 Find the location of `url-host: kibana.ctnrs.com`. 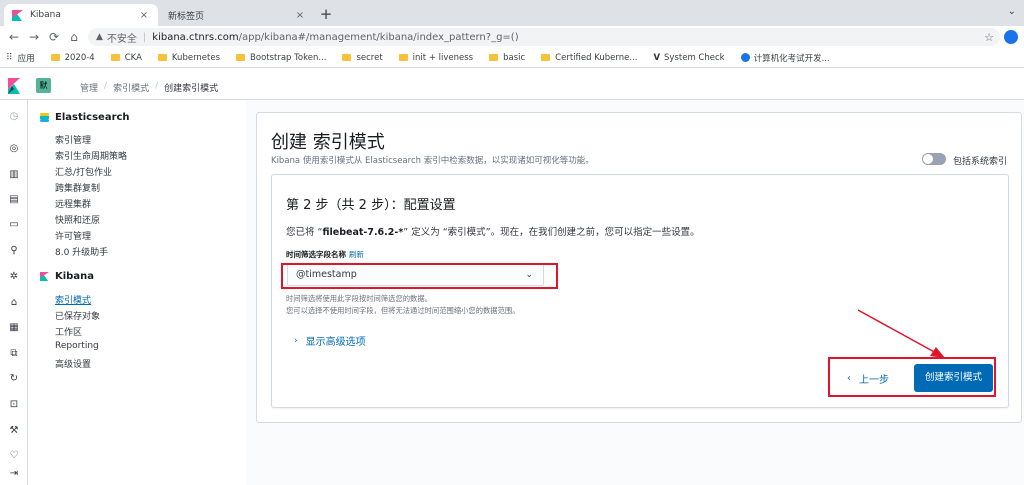

url-host: kibana.ctnrs.com is located at coordinates (195, 37).